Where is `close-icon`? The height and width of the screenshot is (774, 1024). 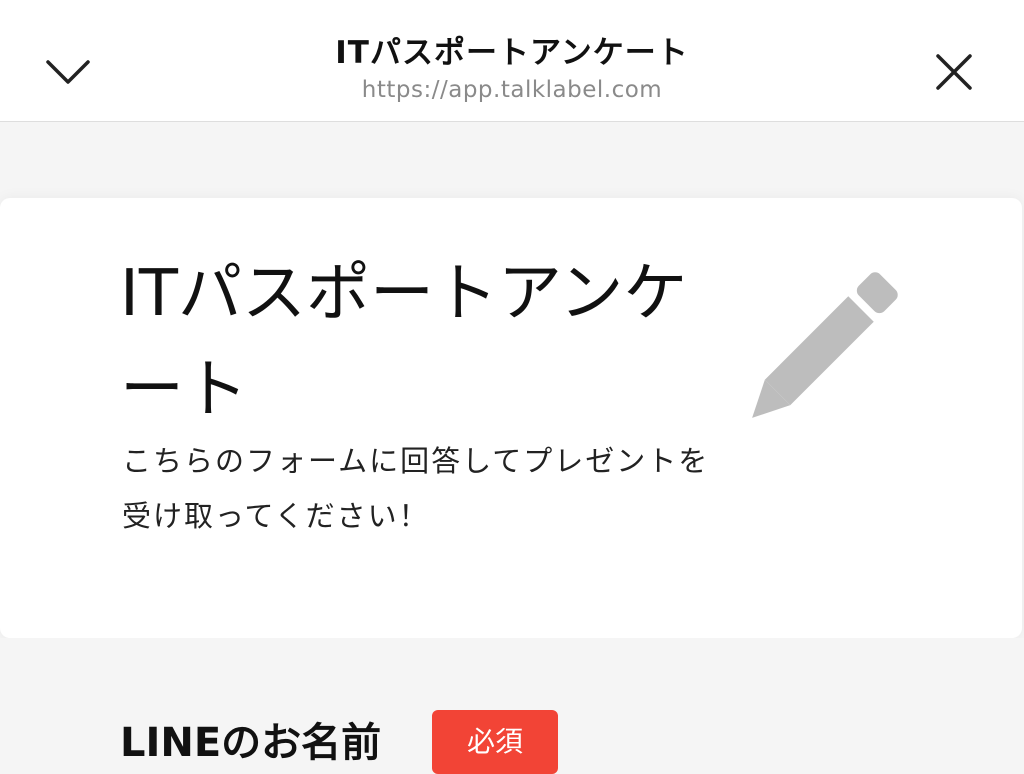
close-icon is located at coordinates (954, 72).